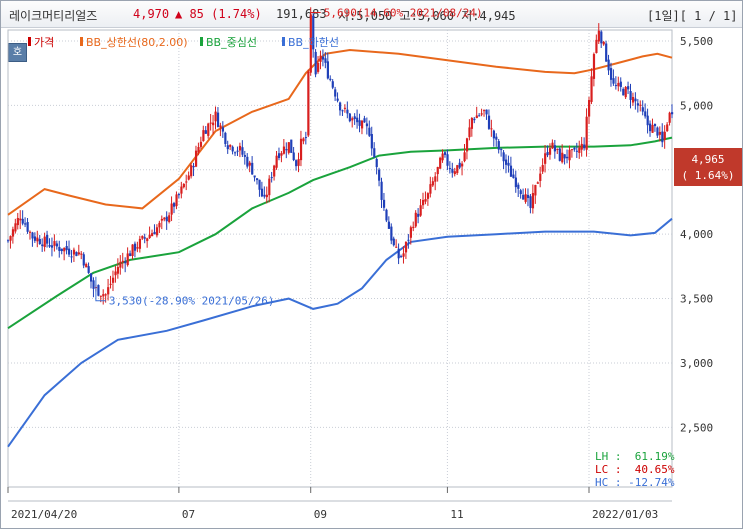 This screenshot has height=529, width=743. Describe the element at coordinates (339, 504) in the screenshot. I see `x-axis: 2021/04/20 07 09 11 2022/01/03` at that location.